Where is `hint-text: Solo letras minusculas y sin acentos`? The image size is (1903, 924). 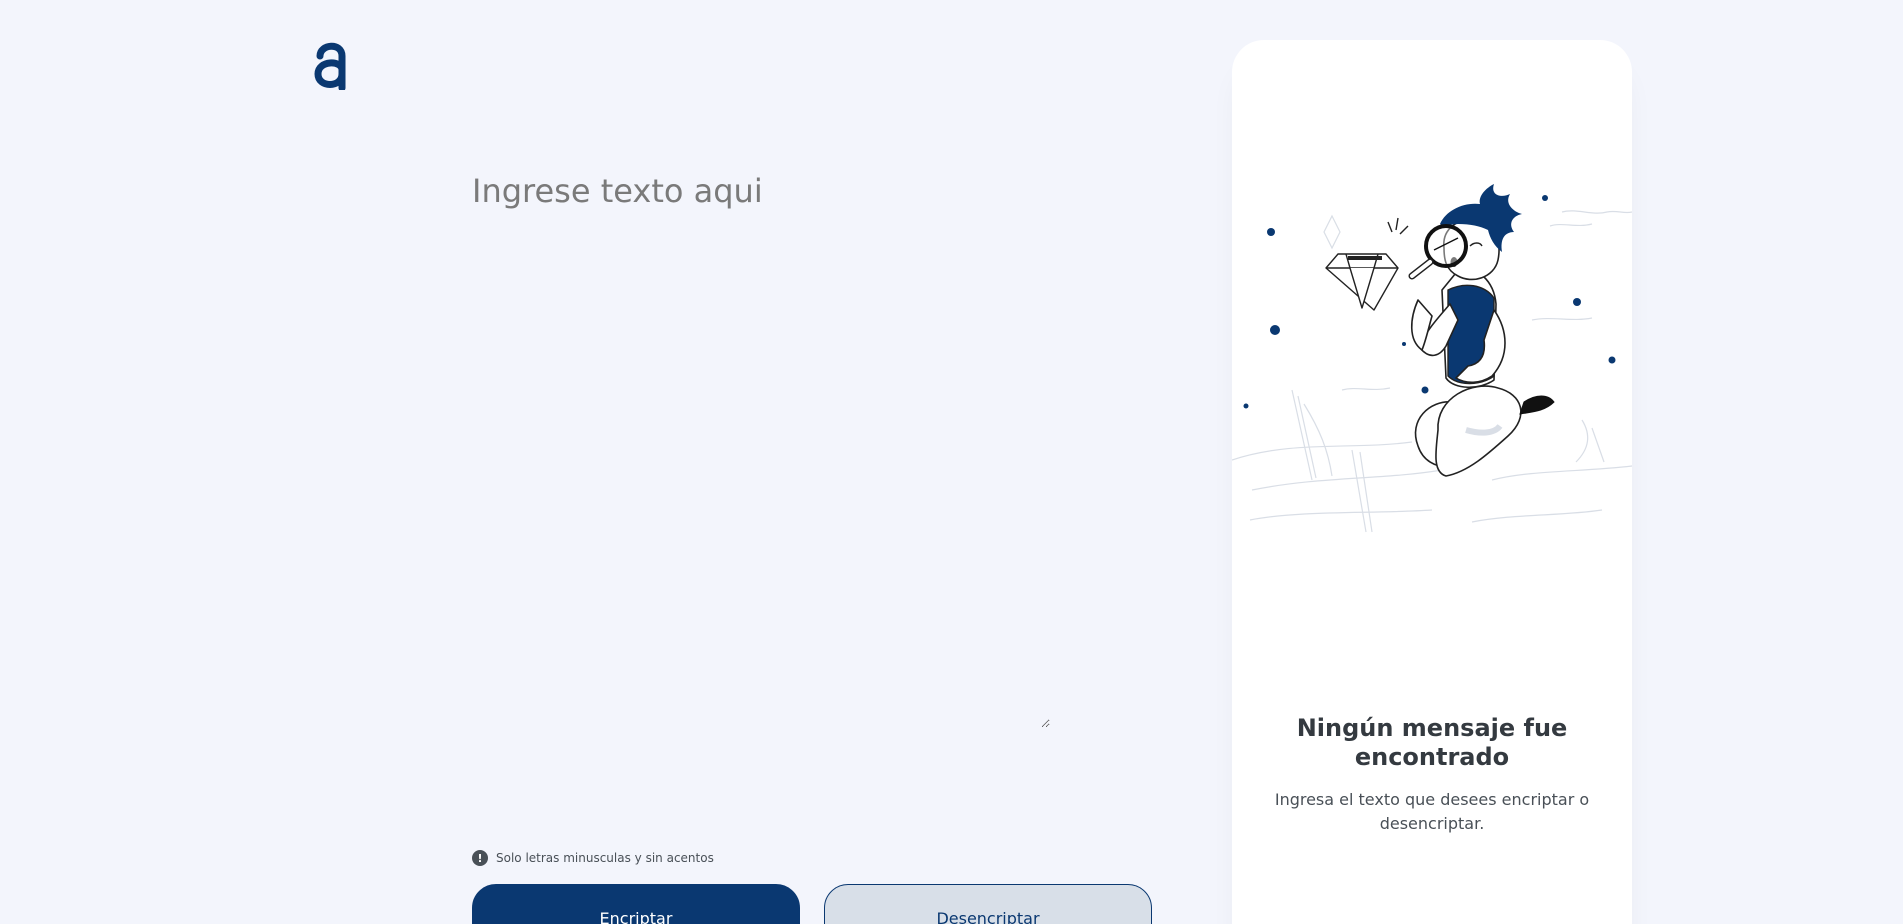
hint-text: Solo letras minusculas y sin acentos is located at coordinates (605, 858).